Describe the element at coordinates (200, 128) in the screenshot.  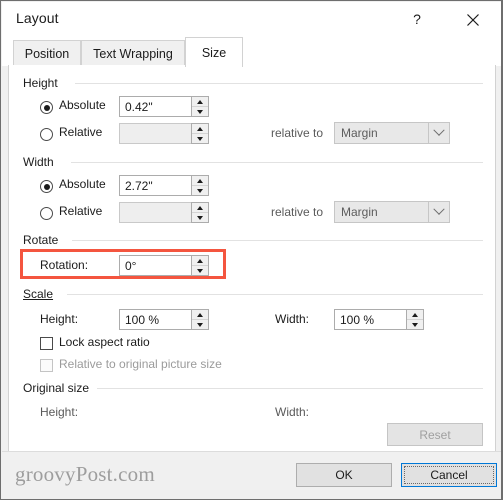
I see `height-relative-spinner-up` at that location.